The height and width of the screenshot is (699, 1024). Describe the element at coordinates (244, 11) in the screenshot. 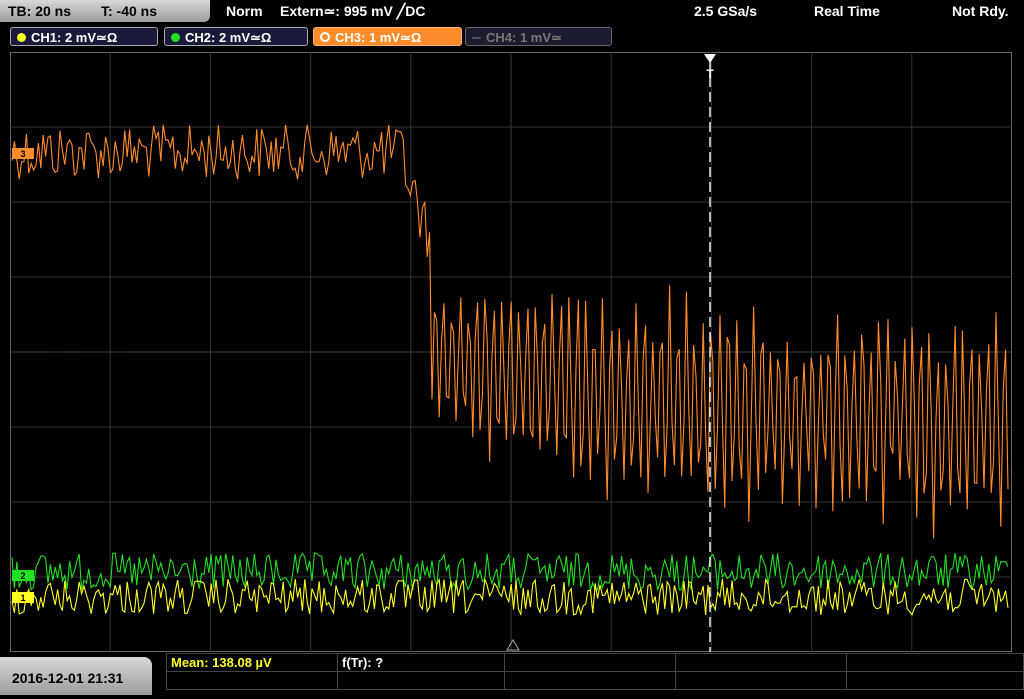

I see `trigger-mode: Norm` at that location.